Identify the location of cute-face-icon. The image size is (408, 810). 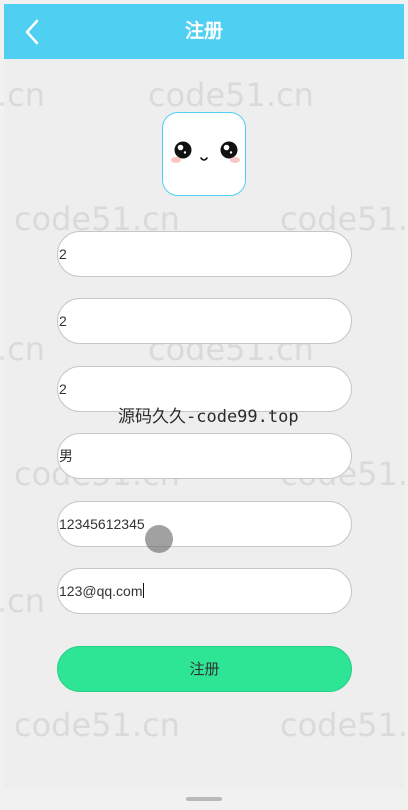
(205, 152).